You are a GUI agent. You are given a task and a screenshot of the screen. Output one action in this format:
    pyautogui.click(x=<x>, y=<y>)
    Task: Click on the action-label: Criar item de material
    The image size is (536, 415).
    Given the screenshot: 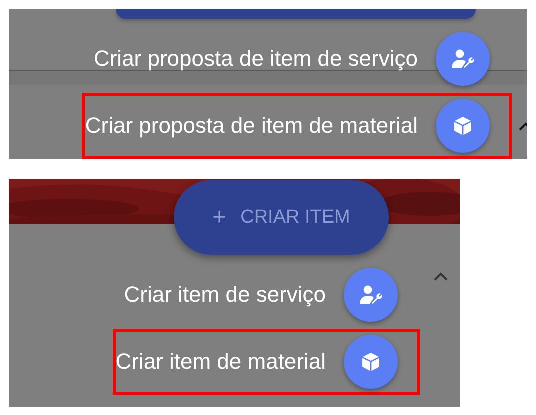 What is the action you would take?
    pyautogui.click(x=221, y=362)
    